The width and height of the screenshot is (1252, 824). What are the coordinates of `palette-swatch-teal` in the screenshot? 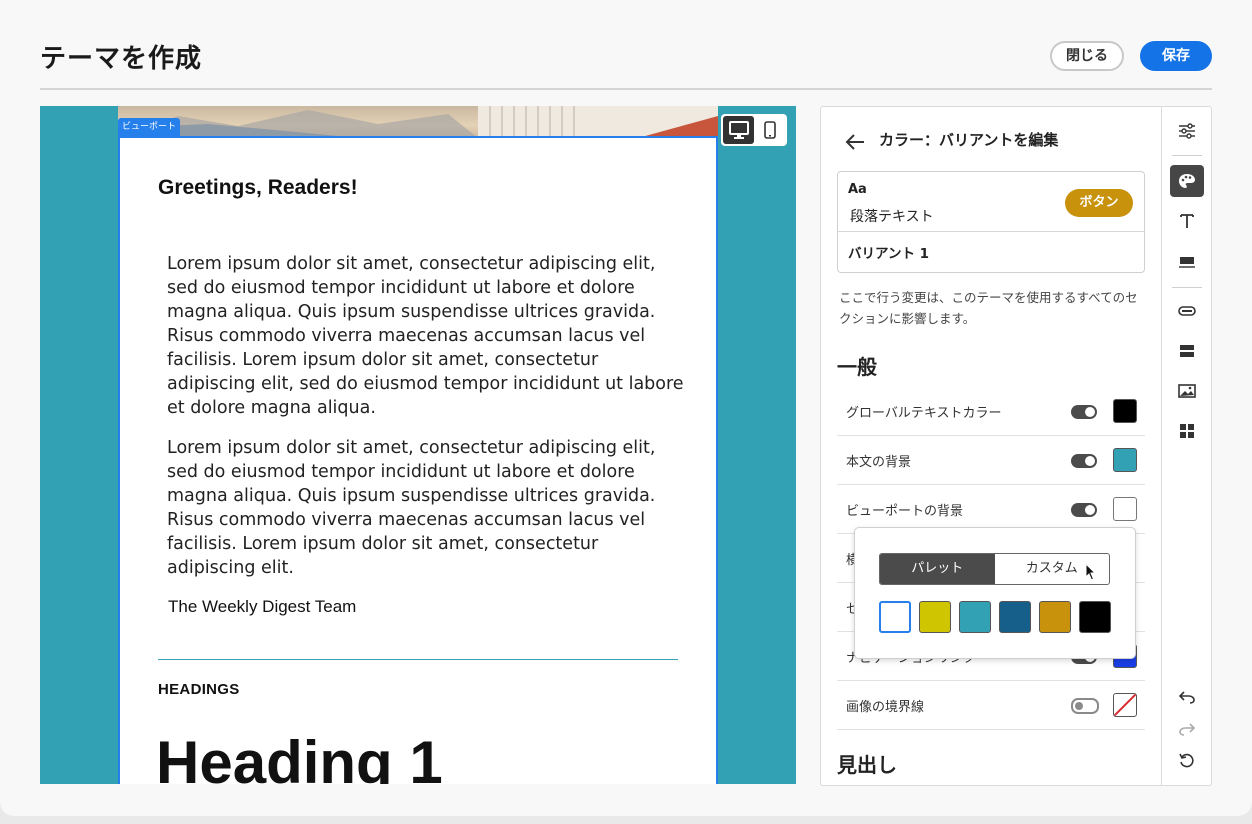 It's located at (975, 617).